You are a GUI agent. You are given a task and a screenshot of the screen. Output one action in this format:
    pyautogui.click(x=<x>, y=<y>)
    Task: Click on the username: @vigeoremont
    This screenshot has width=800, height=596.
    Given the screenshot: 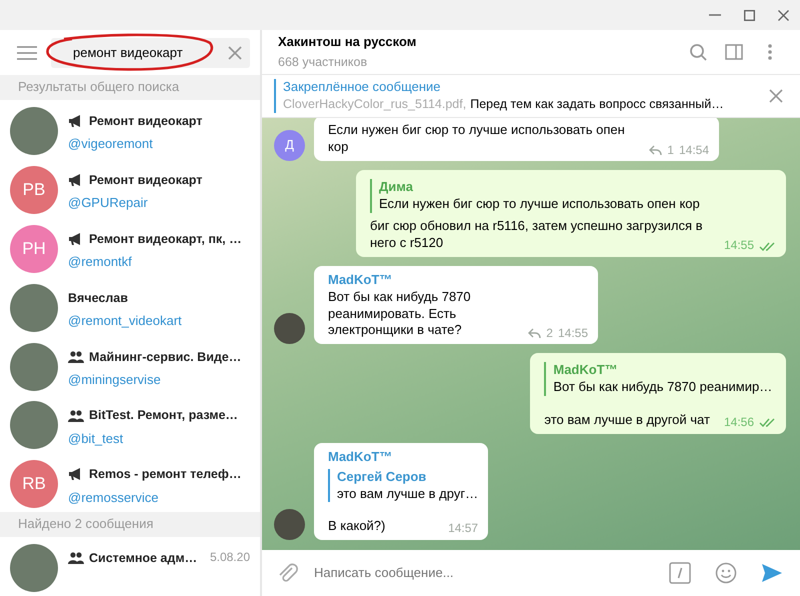 What is the action you would take?
    pyautogui.click(x=111, y=145)
    